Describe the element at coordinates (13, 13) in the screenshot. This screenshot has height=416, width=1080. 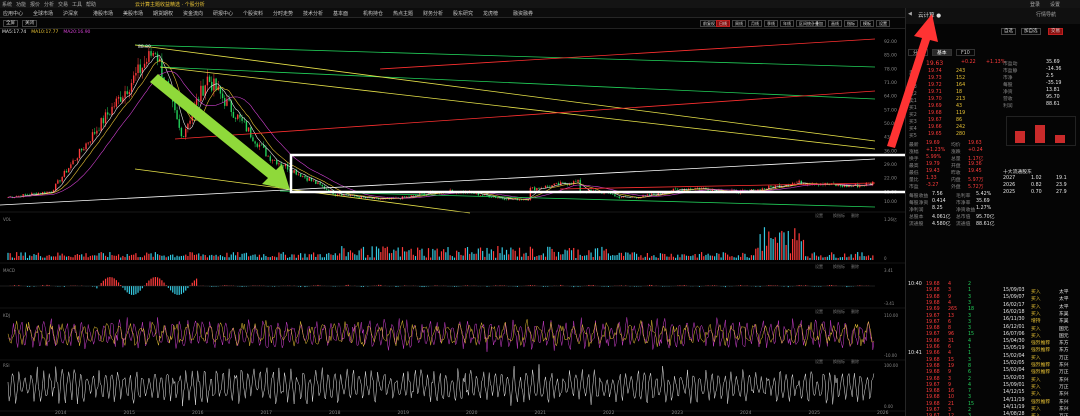
I see `nav-item-0: 应用中心` at that location.